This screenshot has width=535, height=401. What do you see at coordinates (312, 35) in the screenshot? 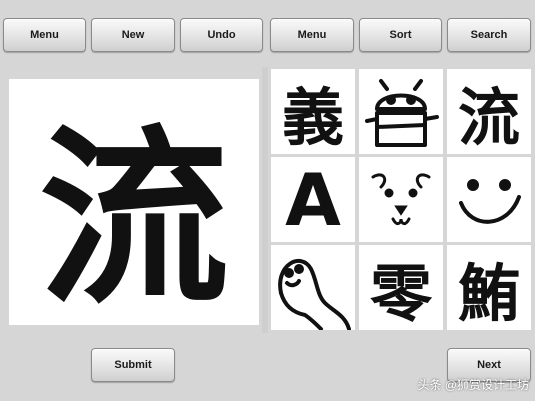
I see `menu-button-2: Menu` at bounding box center [312, 35].